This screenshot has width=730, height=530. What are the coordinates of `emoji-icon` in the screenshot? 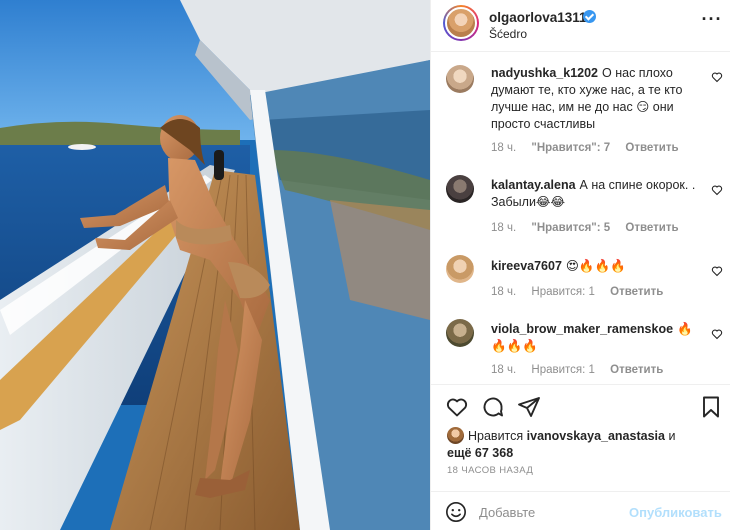 It's located at (456, 512).